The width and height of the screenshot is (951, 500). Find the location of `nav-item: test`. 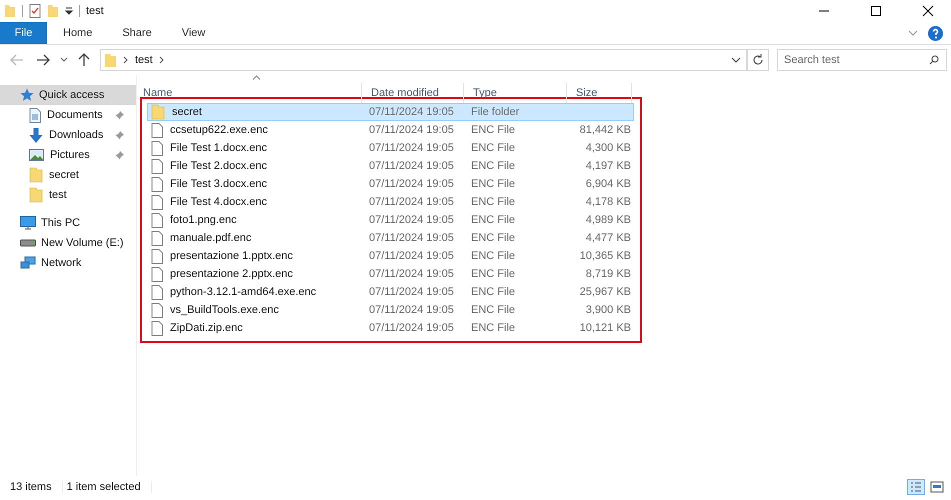

nav-item: test is located at coordinates (68, 195).